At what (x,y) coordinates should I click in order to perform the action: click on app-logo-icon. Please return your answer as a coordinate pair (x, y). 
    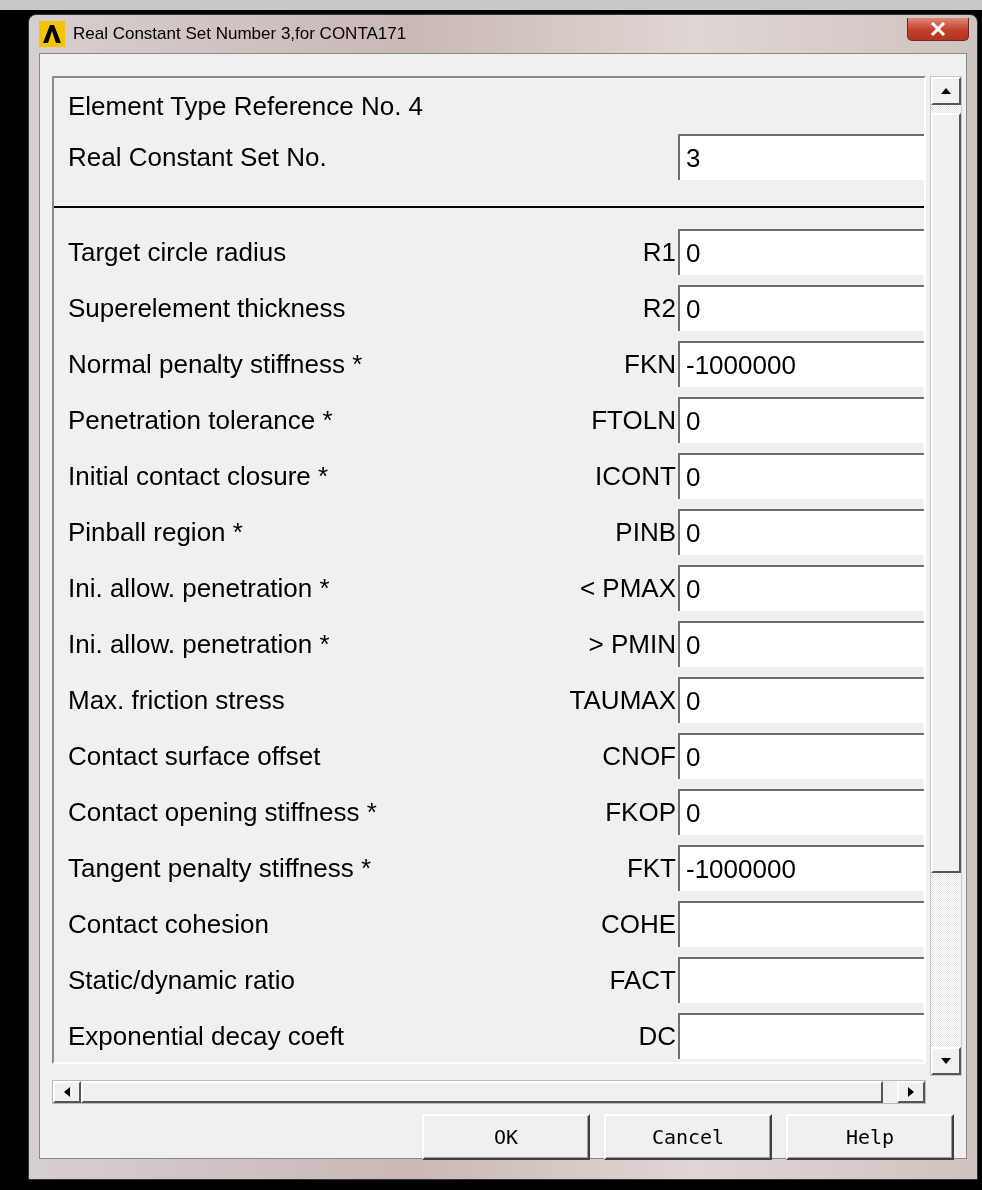
    Looking at the image, I should click on (52, 34).